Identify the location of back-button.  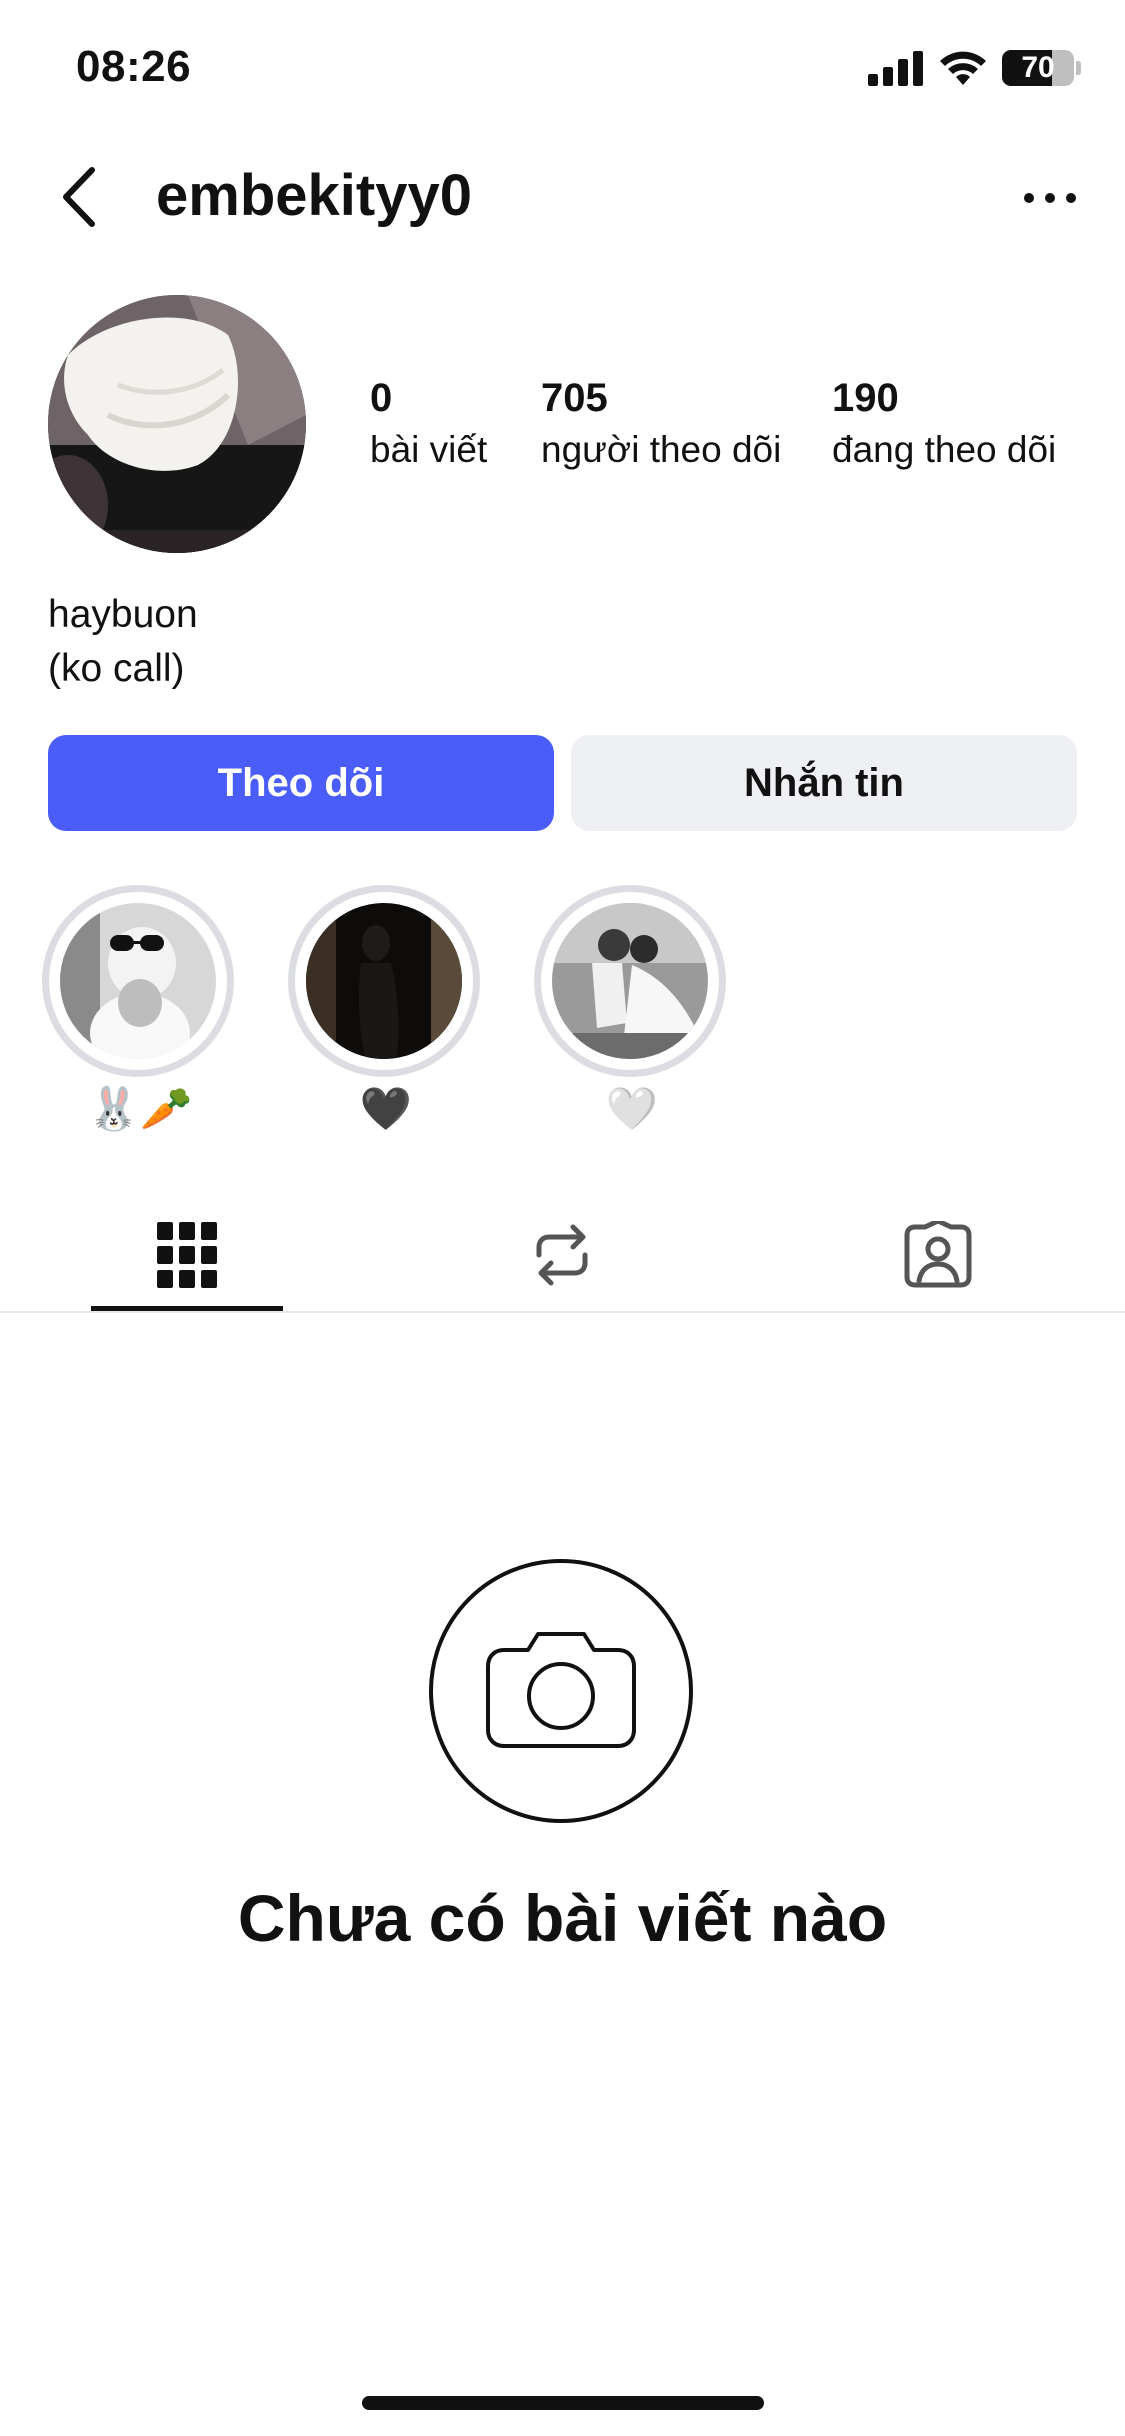
(81, 197).